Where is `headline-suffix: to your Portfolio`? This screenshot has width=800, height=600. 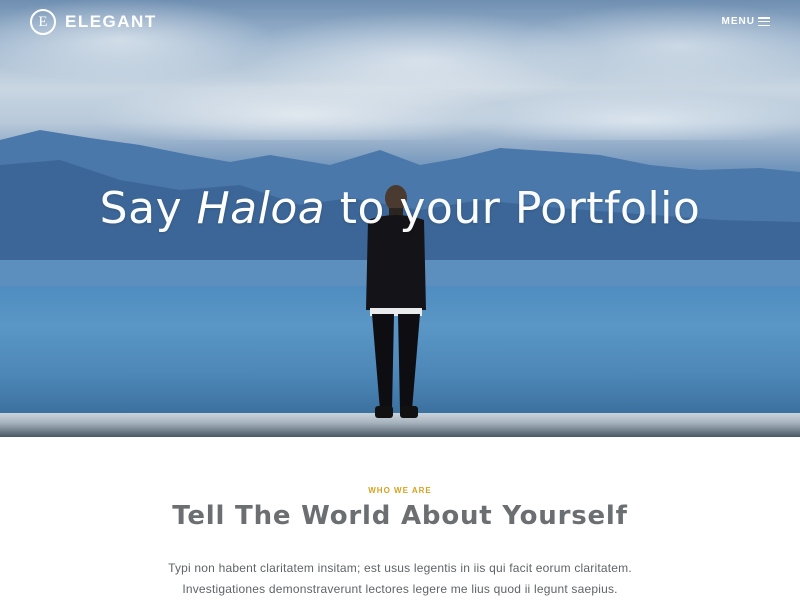
headline-suffix: to your Portfolio is located at coordinates (513, 208).